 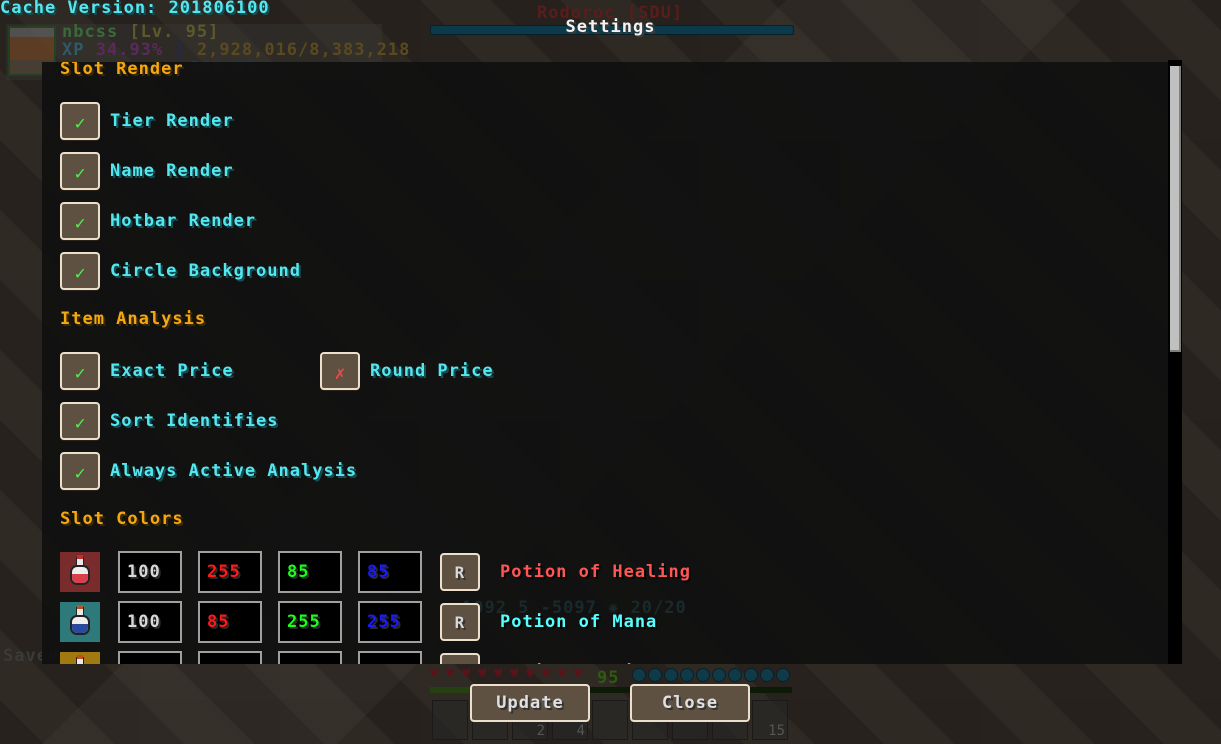 I want to click on window-title: Settings, so click(x=610, y=27).